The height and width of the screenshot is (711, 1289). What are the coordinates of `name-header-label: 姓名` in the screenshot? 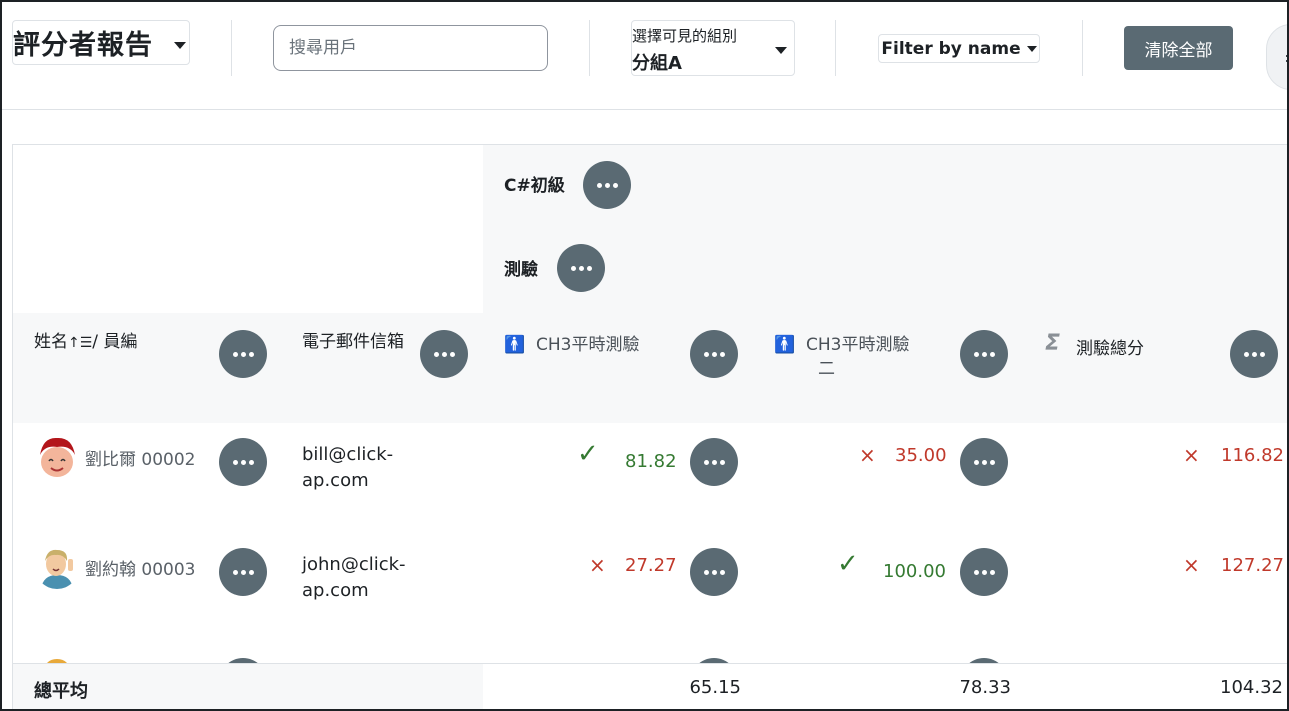 It's located at (51, 342).